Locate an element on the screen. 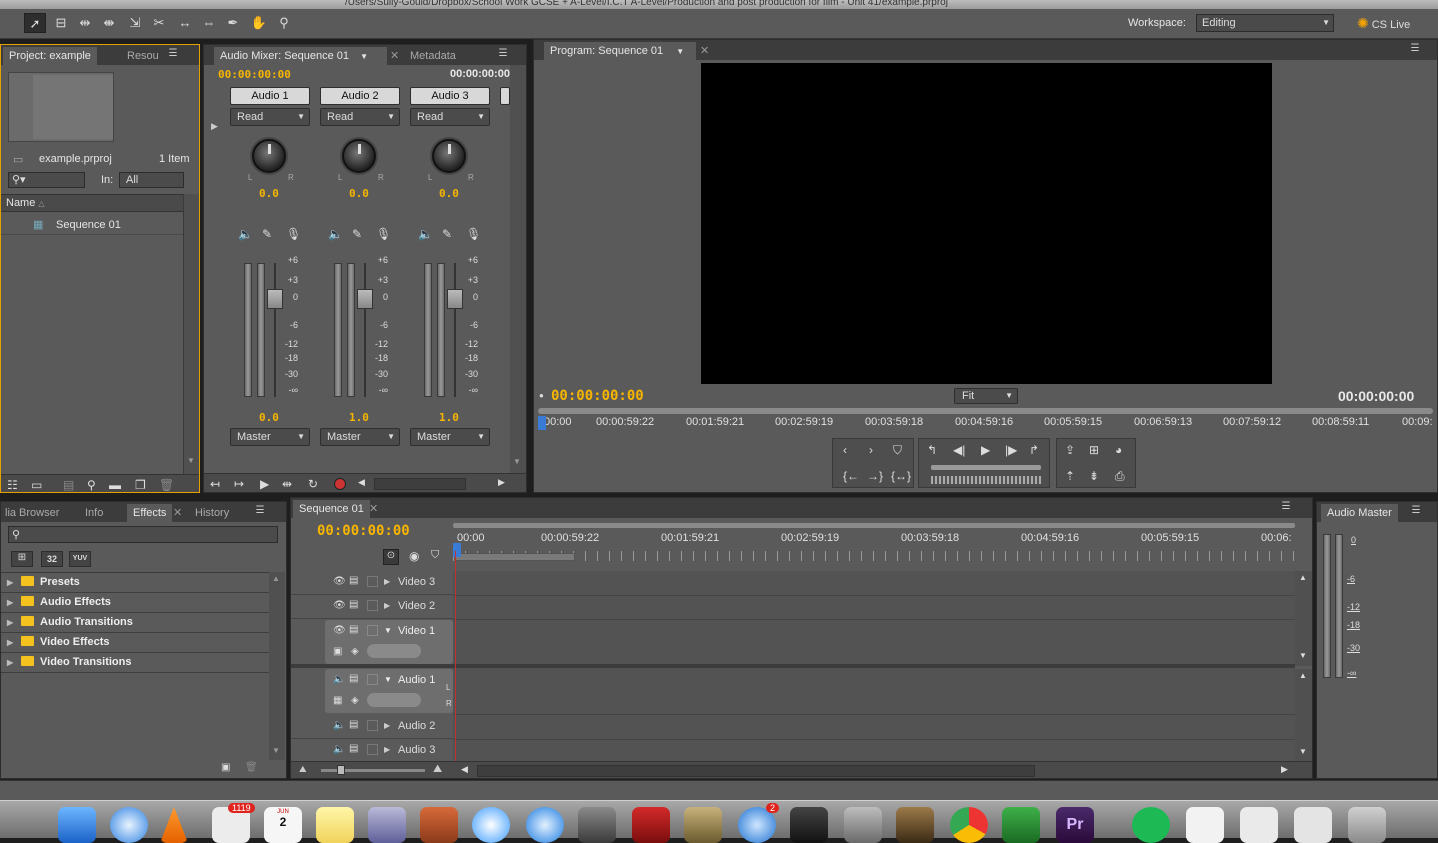 The height and width of the screenshot is (843, 1438). new-item-icon: ❐ is located at coordinates (140, 485).